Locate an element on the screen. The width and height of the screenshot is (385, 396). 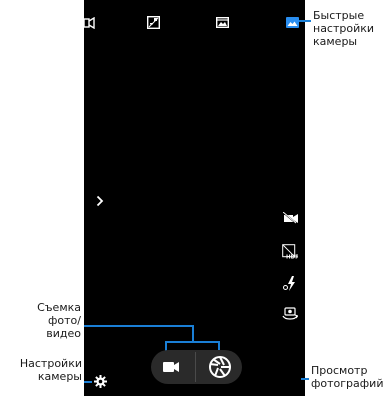
capture-controls-divider is located at coordinates (195, 367).